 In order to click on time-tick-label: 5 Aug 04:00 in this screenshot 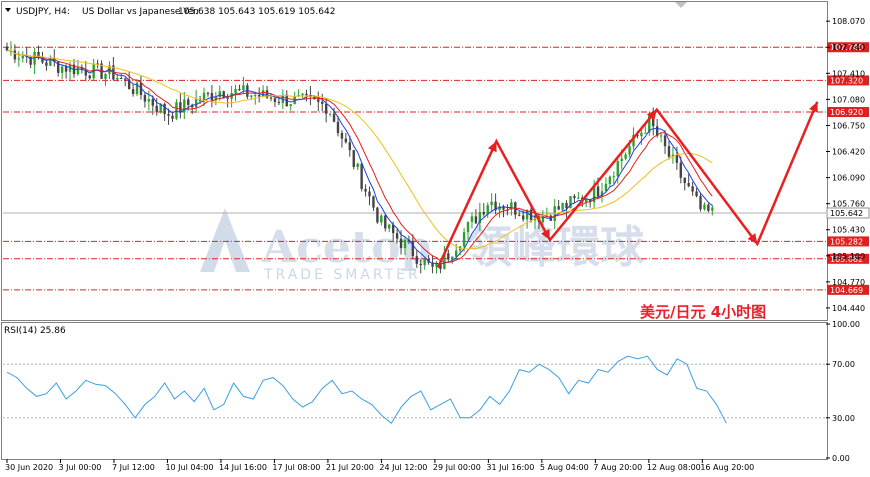, I will do `click(564, 467)`.